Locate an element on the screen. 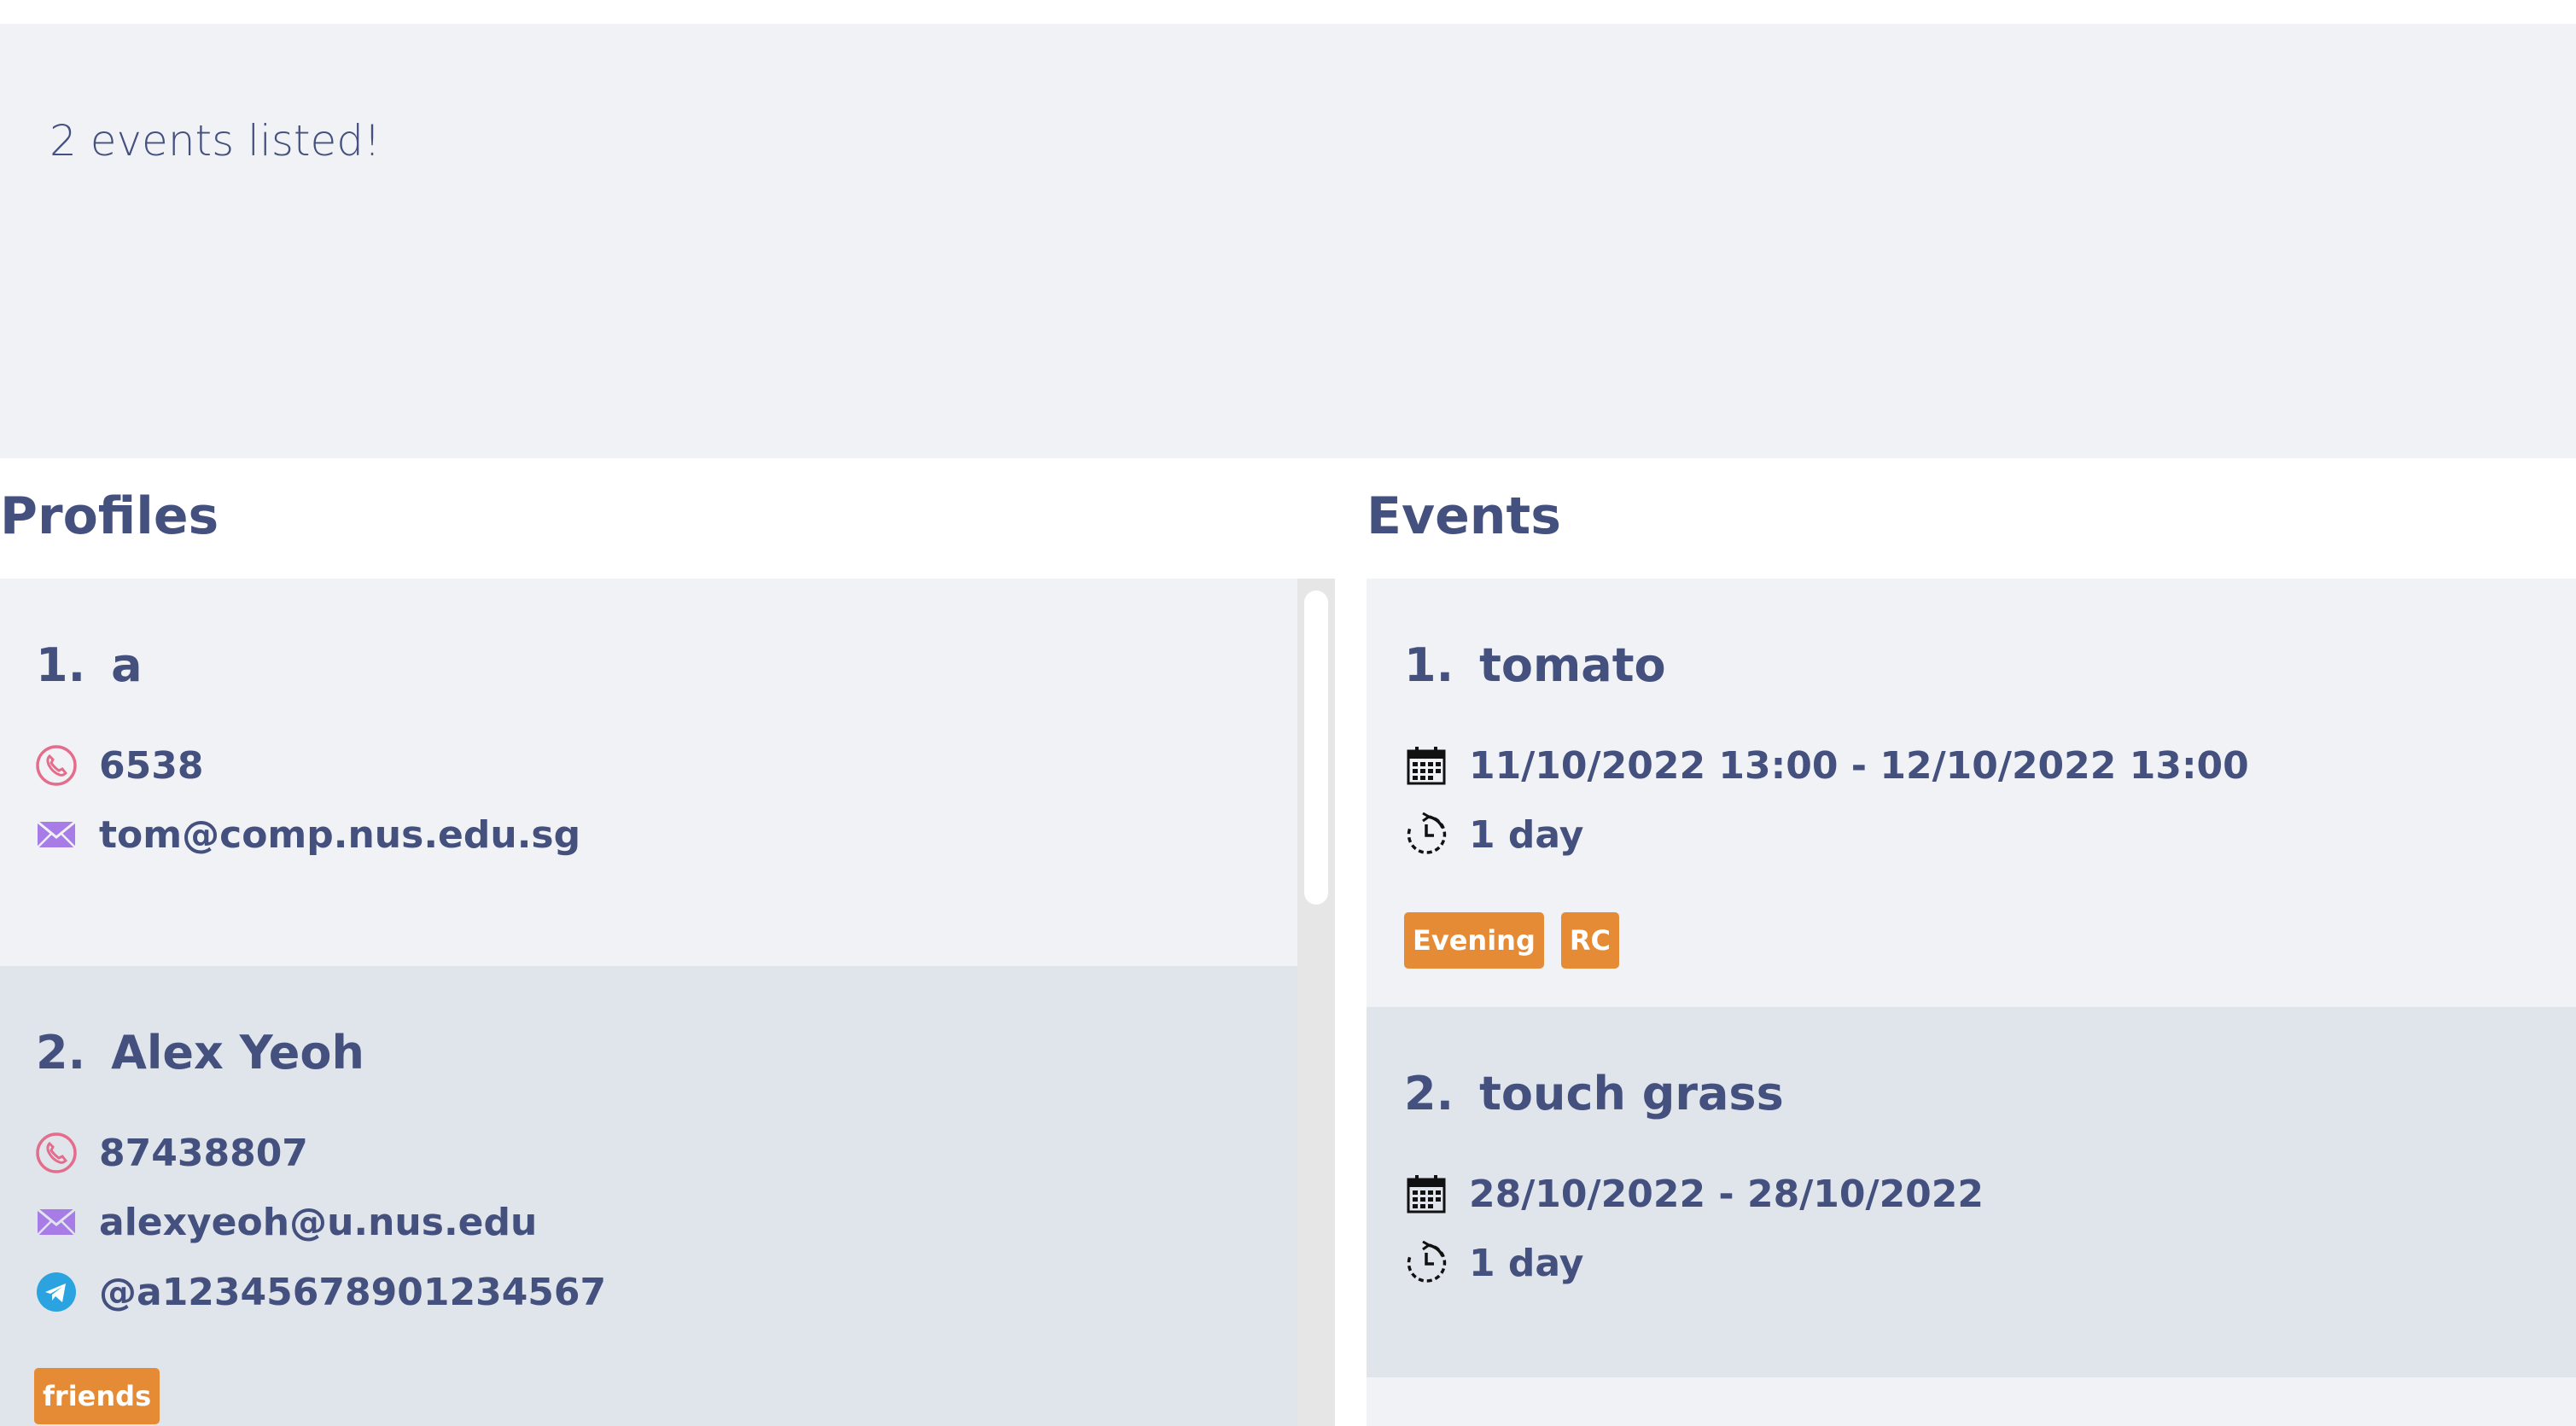  profile-card: 1. a 6538 tom@comp.nus.edu.sg is located at coordinates (648, 772).